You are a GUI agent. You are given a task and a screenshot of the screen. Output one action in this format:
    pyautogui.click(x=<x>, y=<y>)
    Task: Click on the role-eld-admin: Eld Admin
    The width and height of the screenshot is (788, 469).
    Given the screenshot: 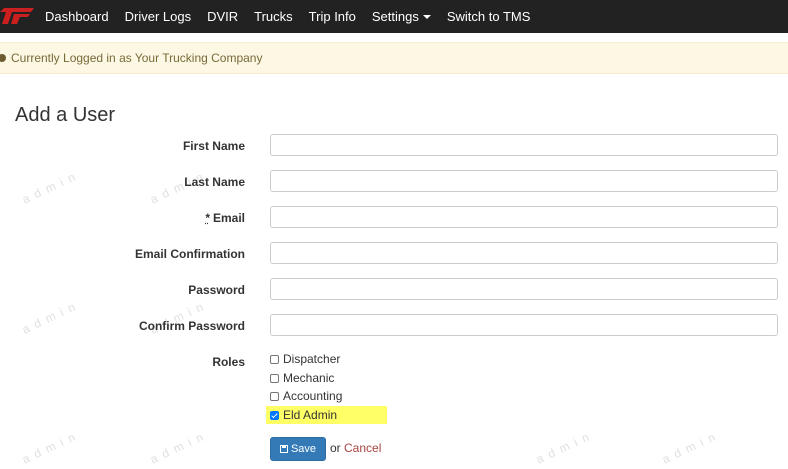 What is the action you would take?
    pyautogui.click(x=303, y=415)
    